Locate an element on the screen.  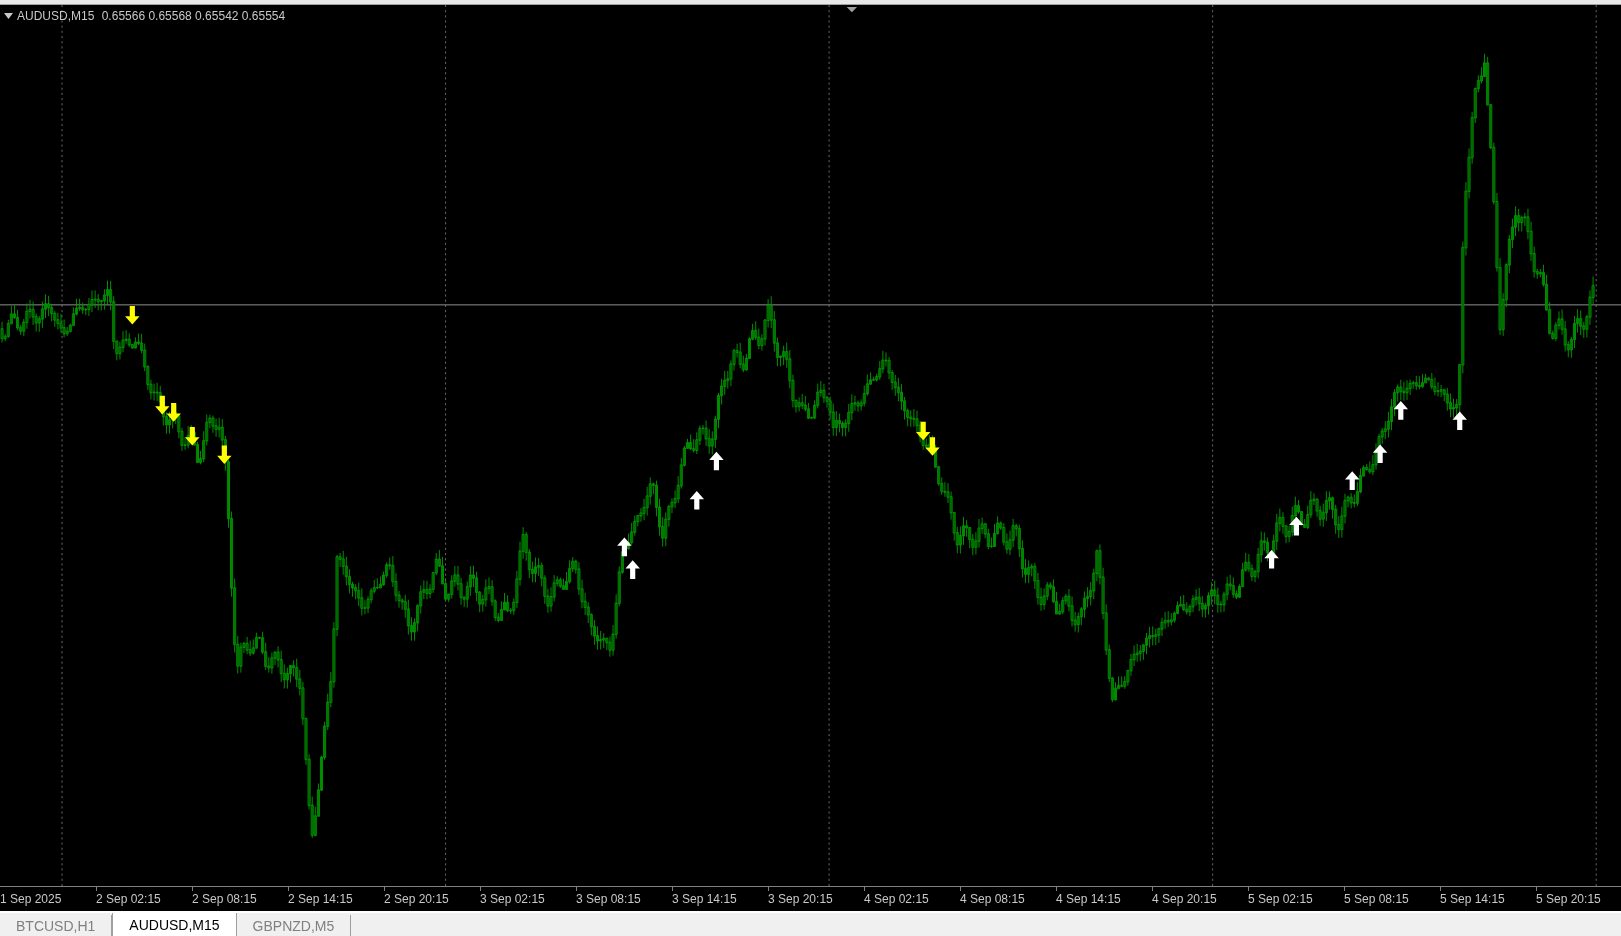
time-axis-label: 2 Sep 08:15 is located at coordinates (224, 899).